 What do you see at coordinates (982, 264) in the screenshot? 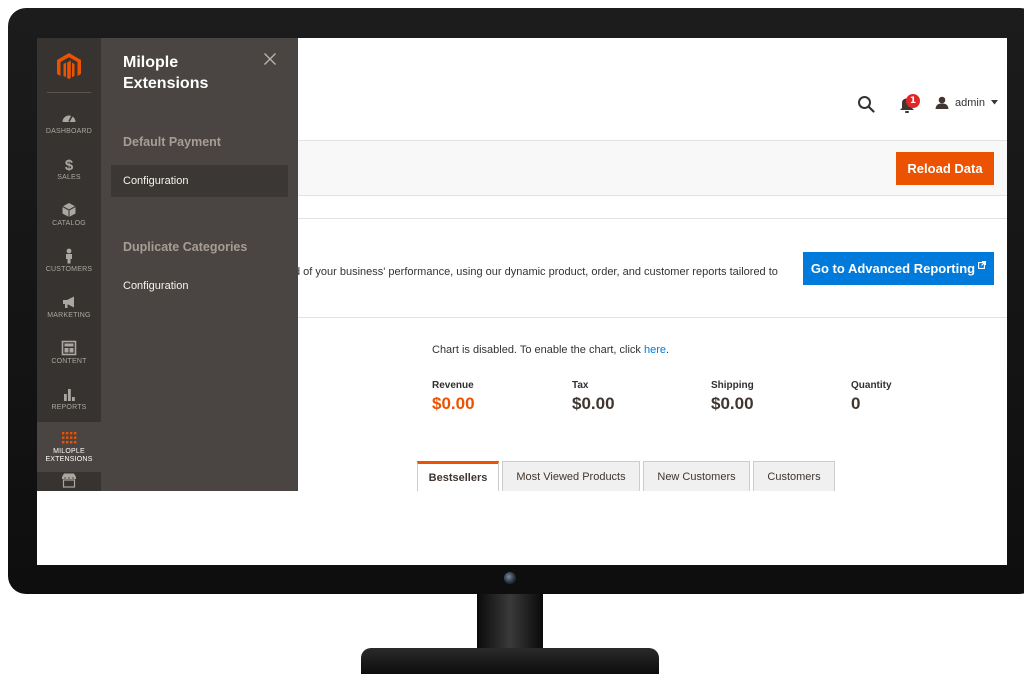
I see `external-link-icon` at bounding box center [982, 264].